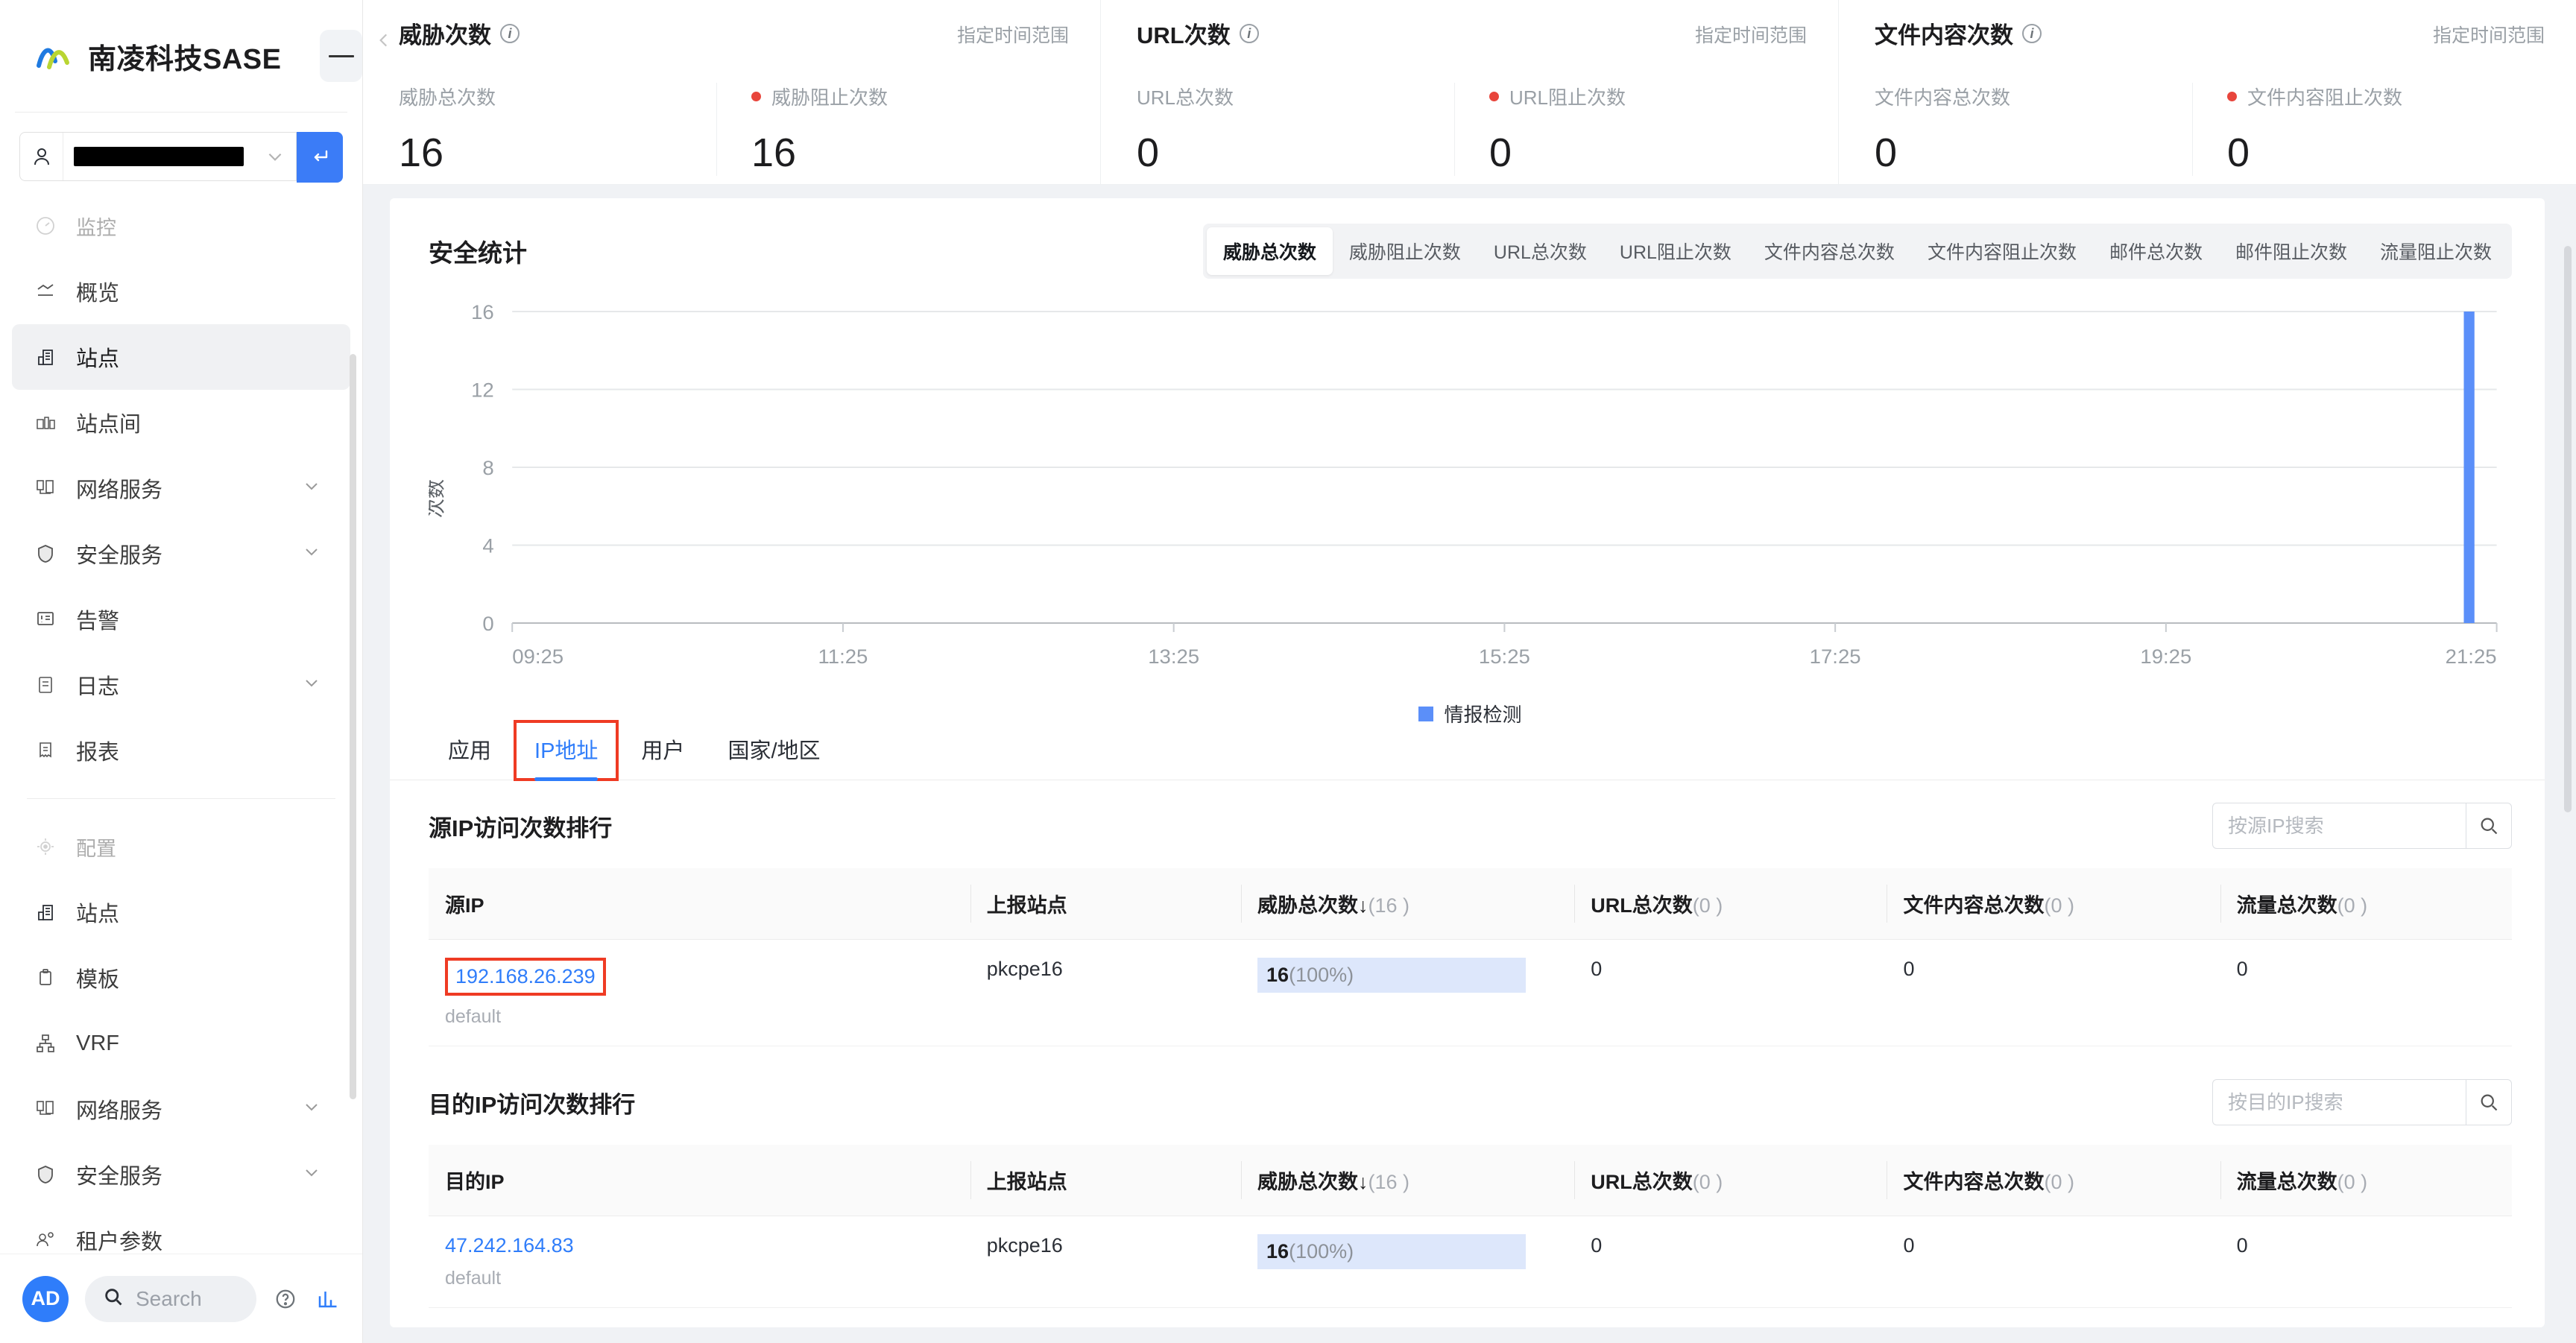 The image size is (2576, 1343). Describe the element at coordinates (550, 96) in the screenshot. I see `stat-label-wrap: 威胁总次数` at that location.